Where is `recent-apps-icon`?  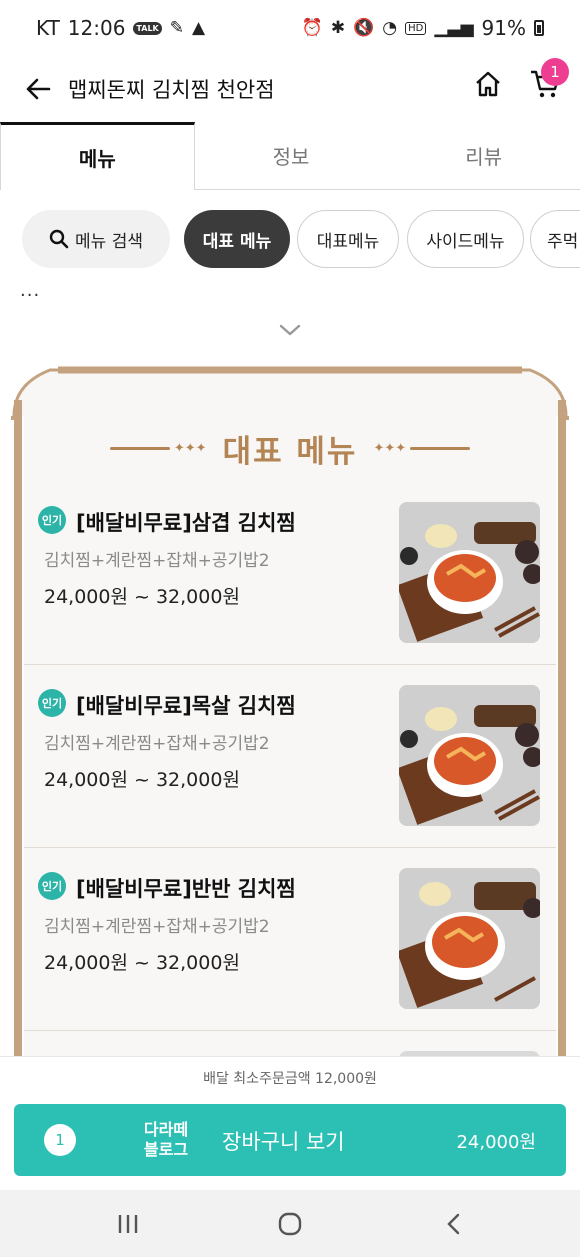 recent-apps-icon is located at coordinates (128, 1224).